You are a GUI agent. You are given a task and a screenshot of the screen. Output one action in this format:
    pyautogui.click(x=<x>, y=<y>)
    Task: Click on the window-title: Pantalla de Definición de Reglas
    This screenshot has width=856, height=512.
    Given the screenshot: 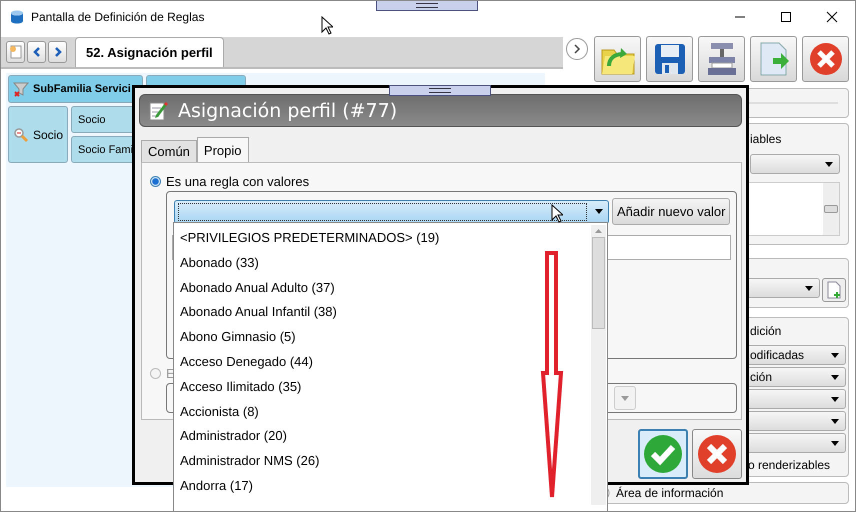 What is the action you would take?
    pyautogui.click(x=117, y=17)
    